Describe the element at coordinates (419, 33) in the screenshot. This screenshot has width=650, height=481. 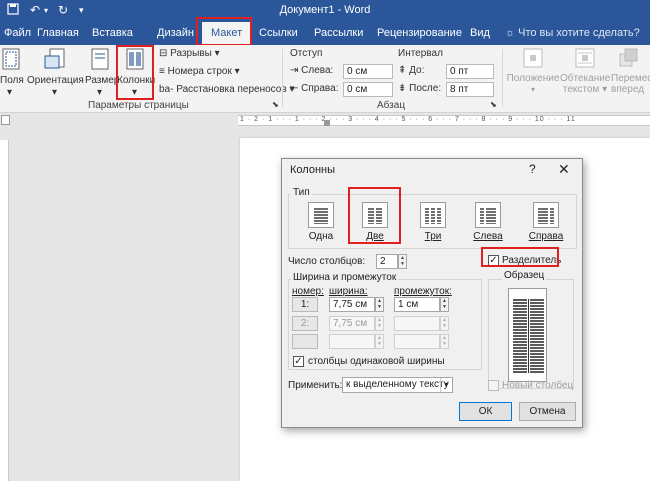
I see `tab-review: Рецензирование` at that location.